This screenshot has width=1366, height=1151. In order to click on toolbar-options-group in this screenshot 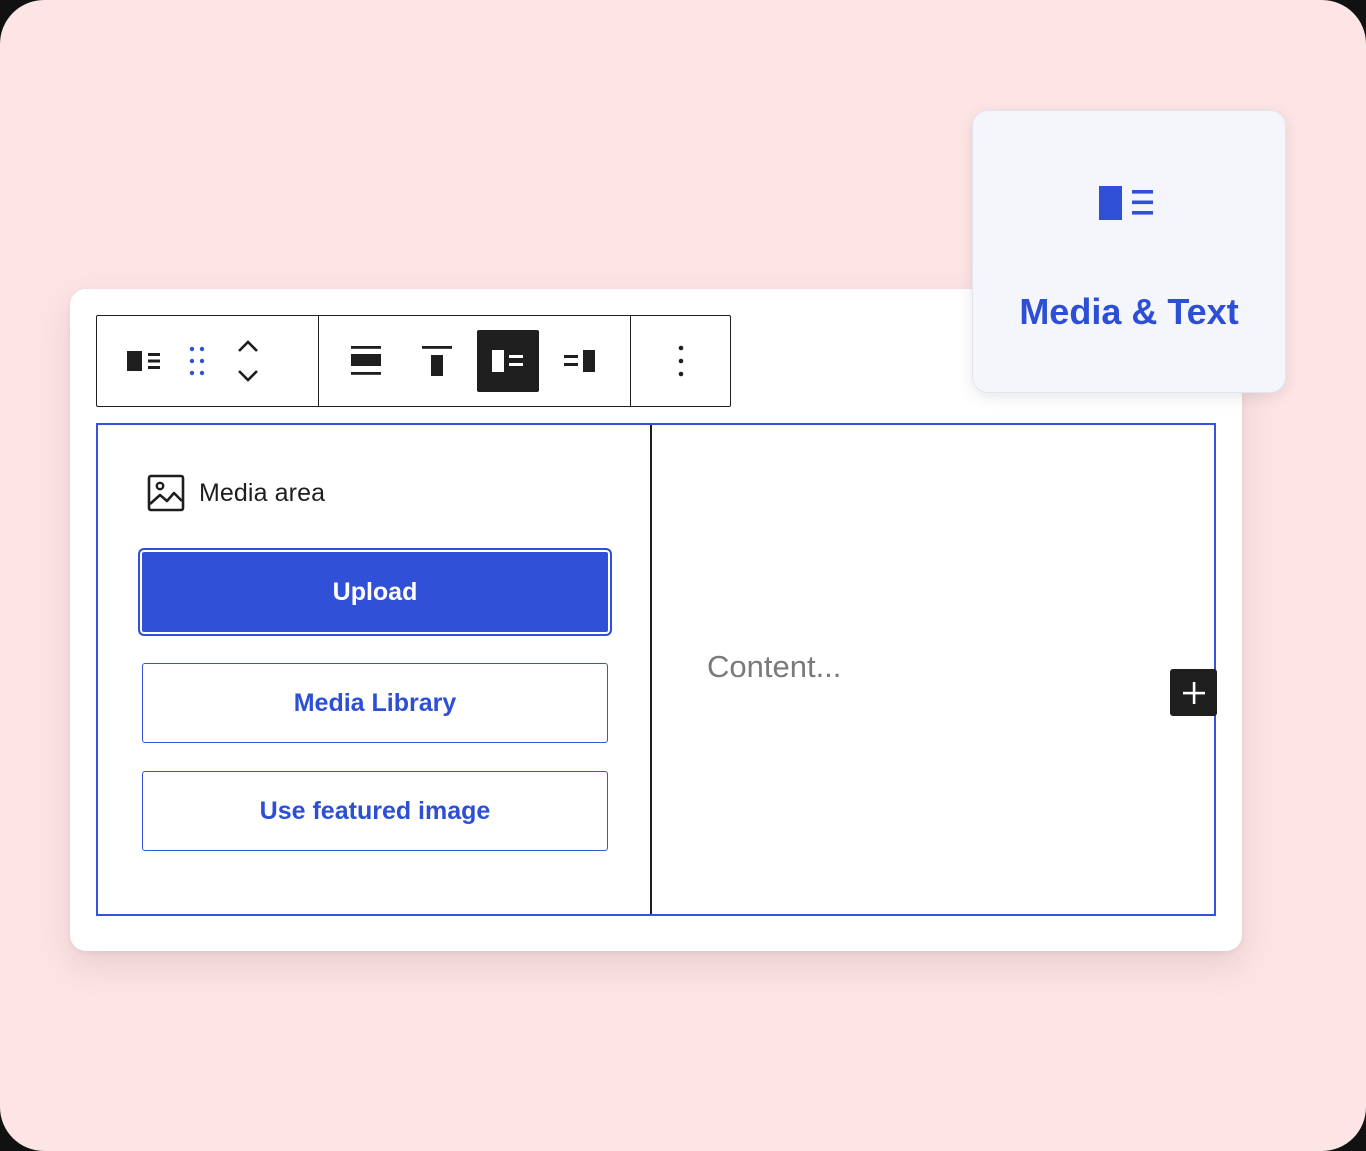, I will do `click(680, 361)`.